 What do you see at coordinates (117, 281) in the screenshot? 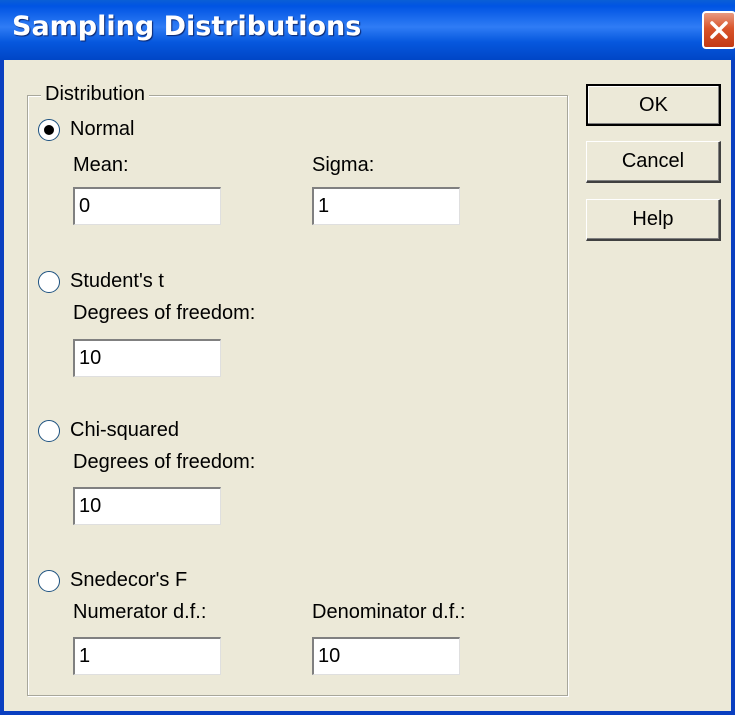
I see `radio-students-t-label: Student's t` at bounding box center [117, 281].